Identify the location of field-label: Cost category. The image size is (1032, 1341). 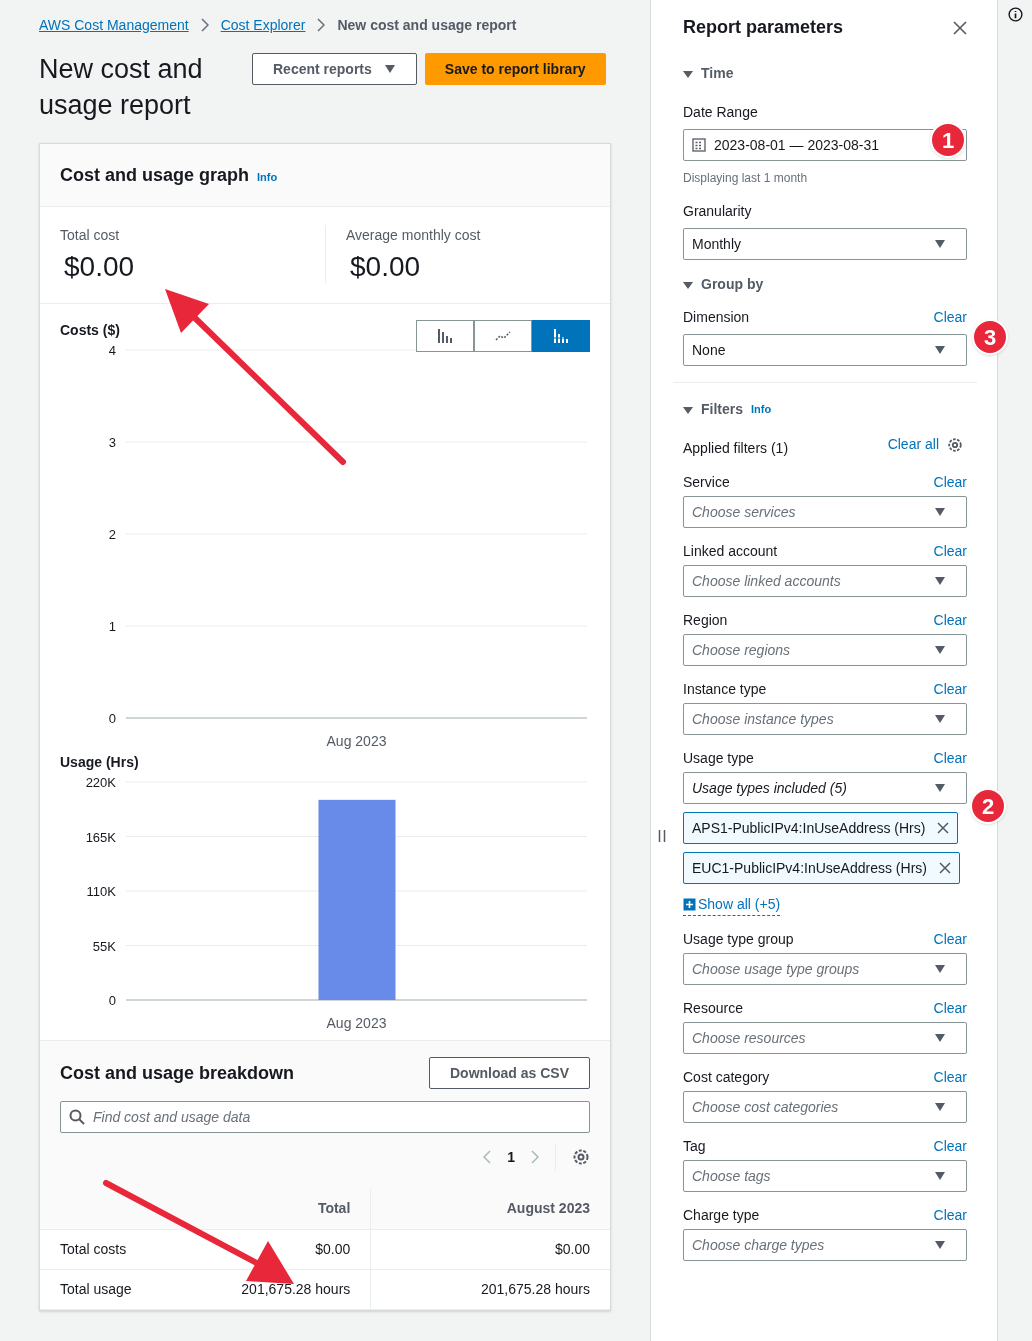
(726, 1077).